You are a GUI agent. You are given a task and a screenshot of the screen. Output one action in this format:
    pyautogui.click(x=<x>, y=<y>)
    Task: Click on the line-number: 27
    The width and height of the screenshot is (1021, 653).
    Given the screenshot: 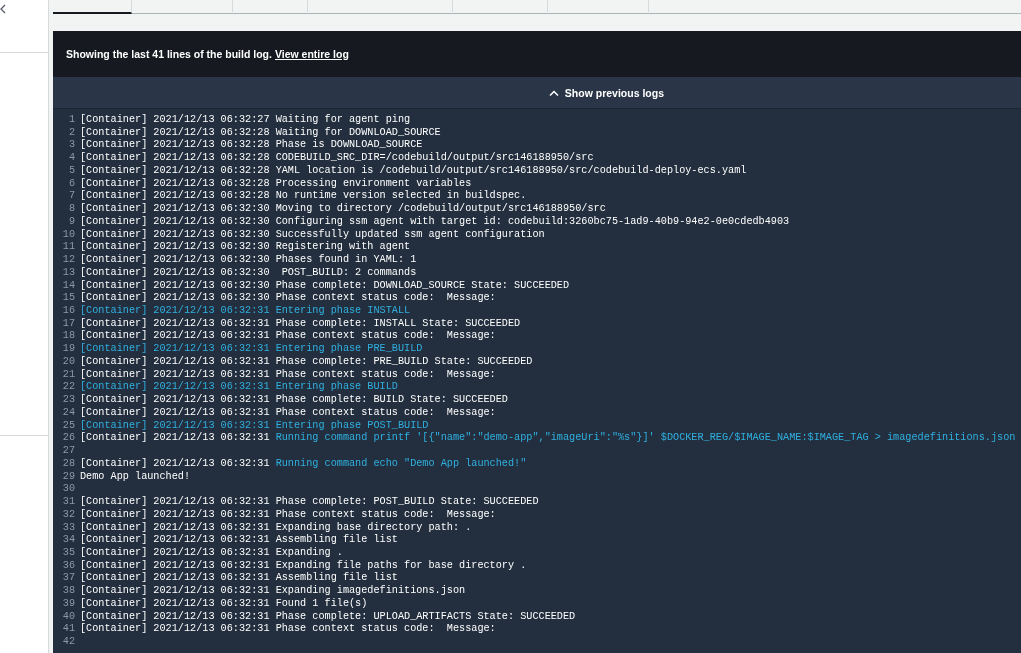 What is the action you would take?
    pyautogui.click(x=68, y=451)
    